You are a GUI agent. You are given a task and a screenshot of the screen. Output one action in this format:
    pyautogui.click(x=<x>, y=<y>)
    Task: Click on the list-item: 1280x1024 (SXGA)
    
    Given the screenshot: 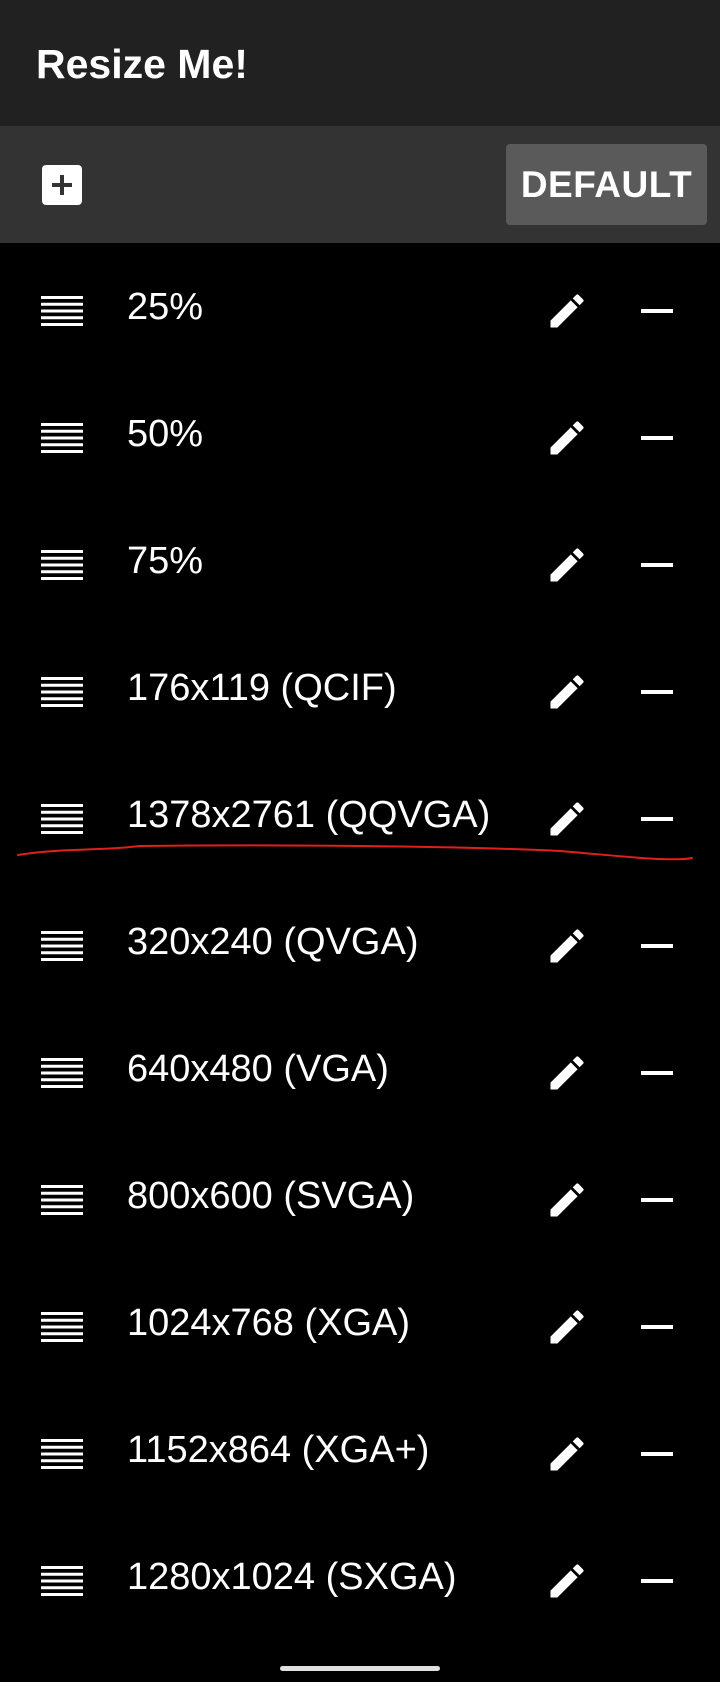 What is the action you would take?
    pyautogui.click(x=360, y=1576)
    